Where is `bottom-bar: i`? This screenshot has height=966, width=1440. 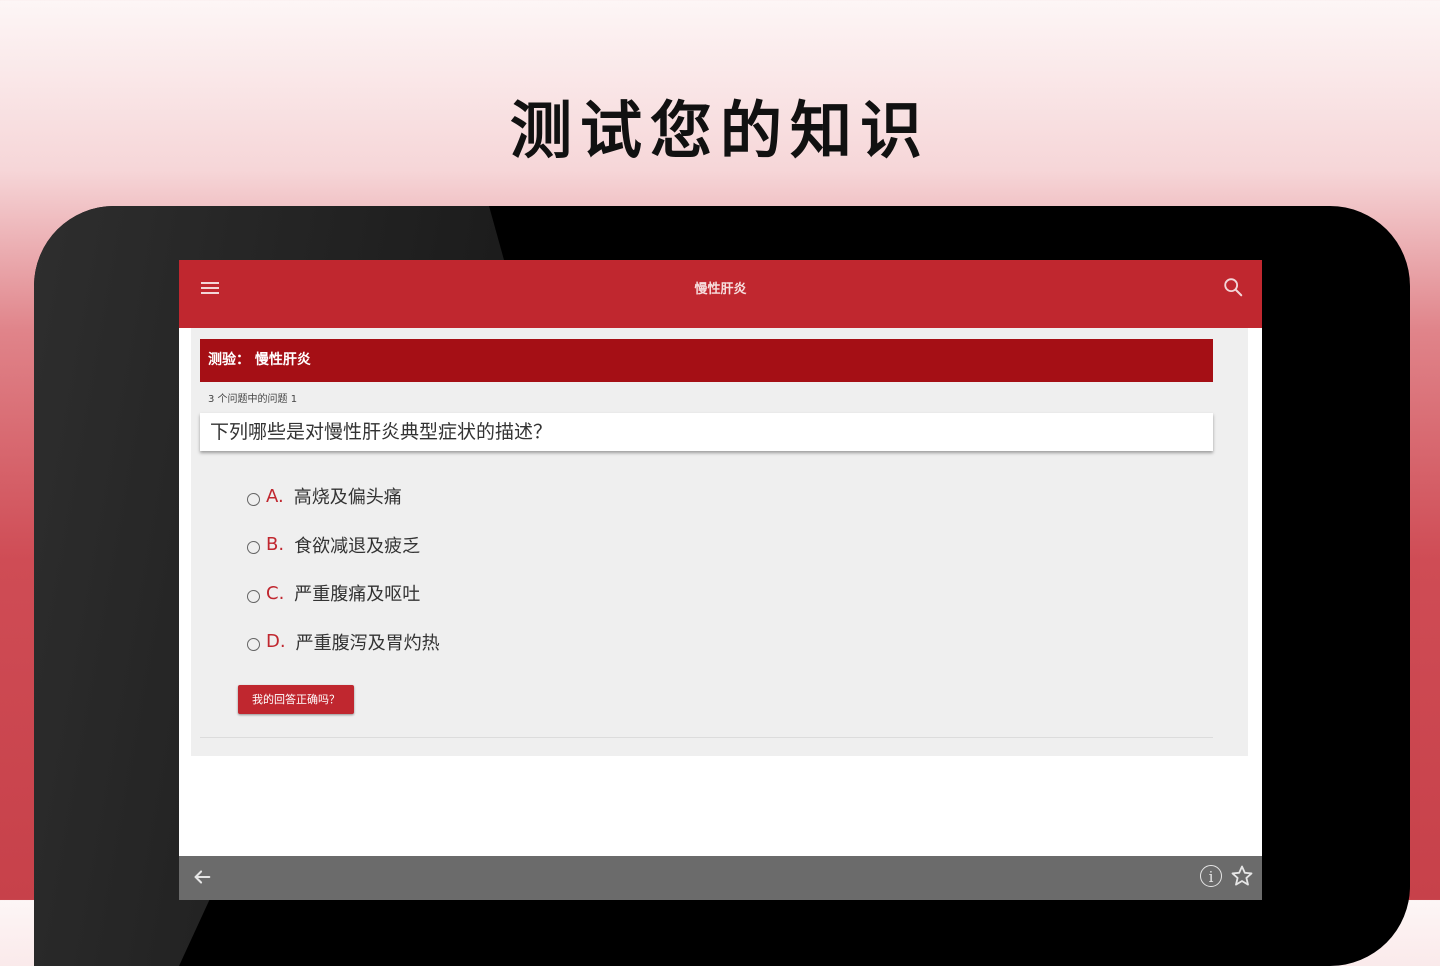
bottom-bar: i is located at coordinates (720, 878).